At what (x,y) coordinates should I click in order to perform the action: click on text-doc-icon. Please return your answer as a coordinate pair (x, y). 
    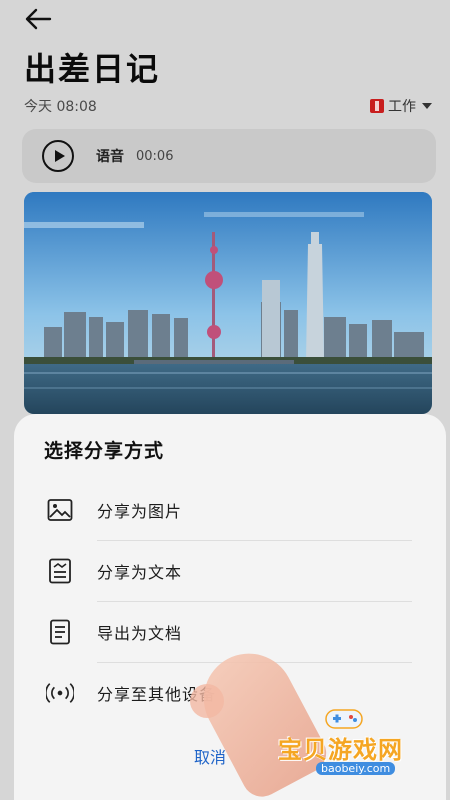
    Looking at the image, I should click on (60, 571).